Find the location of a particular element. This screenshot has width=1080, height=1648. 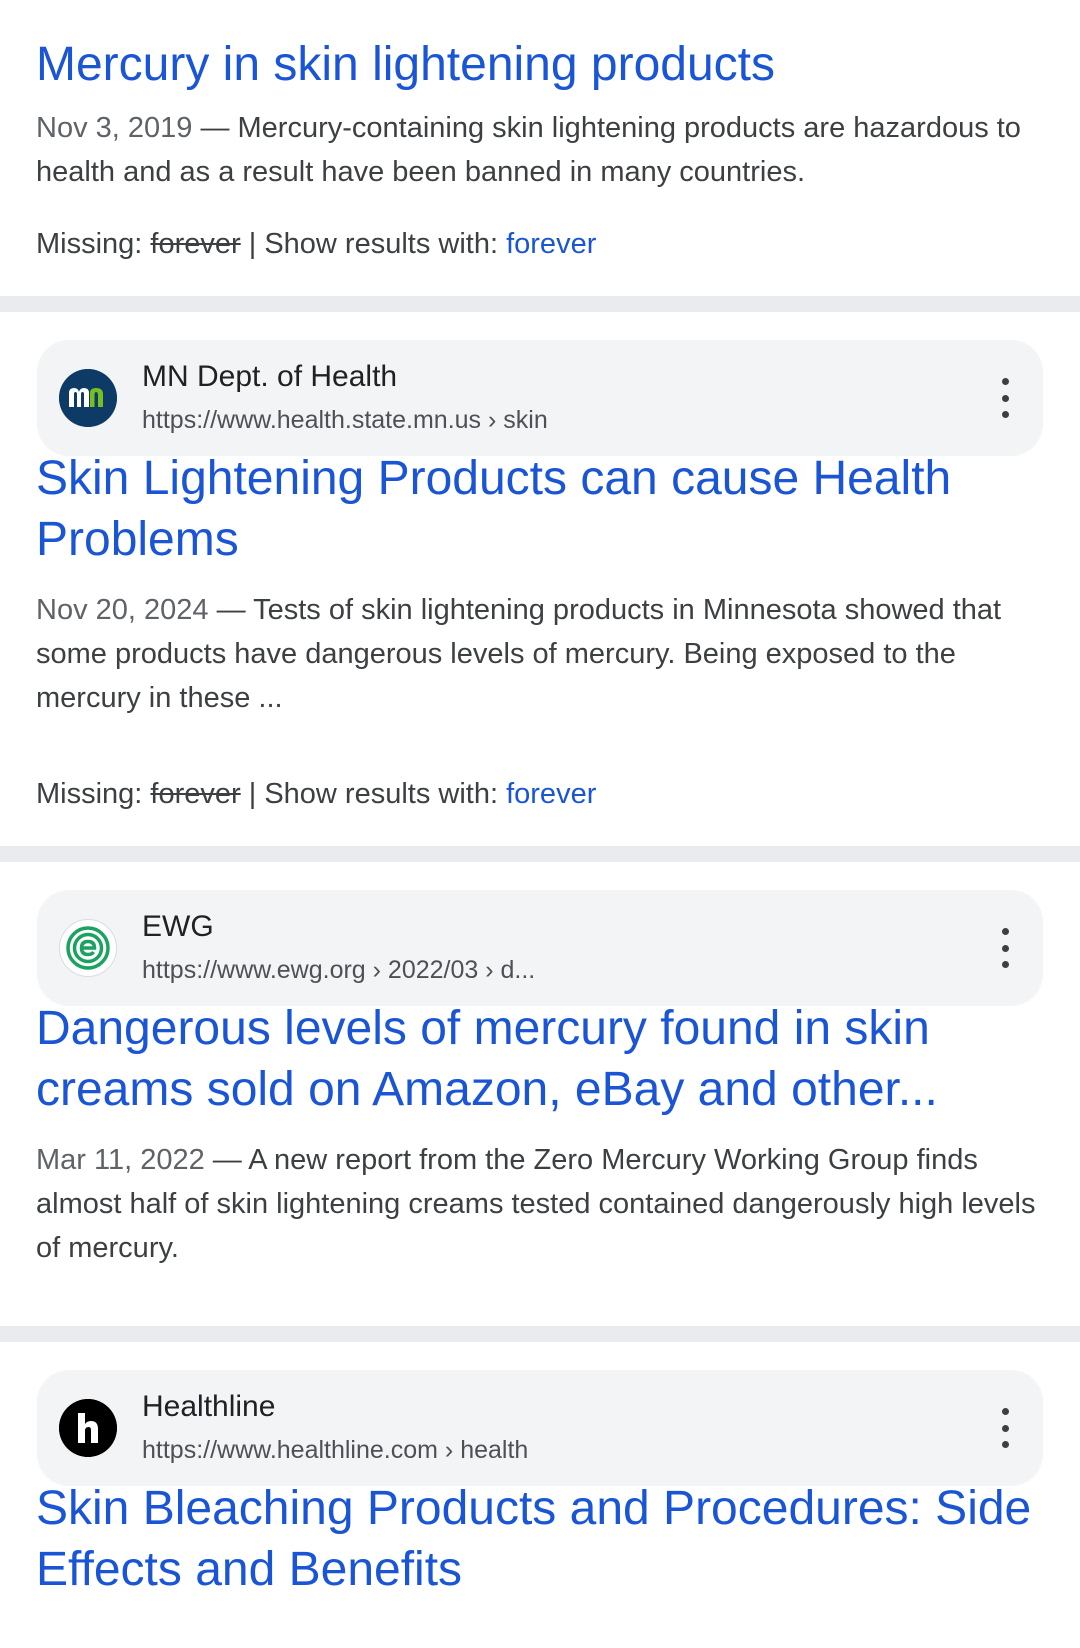

result-date: Mar 11, 2022 is located at coordinates (120, 1160).